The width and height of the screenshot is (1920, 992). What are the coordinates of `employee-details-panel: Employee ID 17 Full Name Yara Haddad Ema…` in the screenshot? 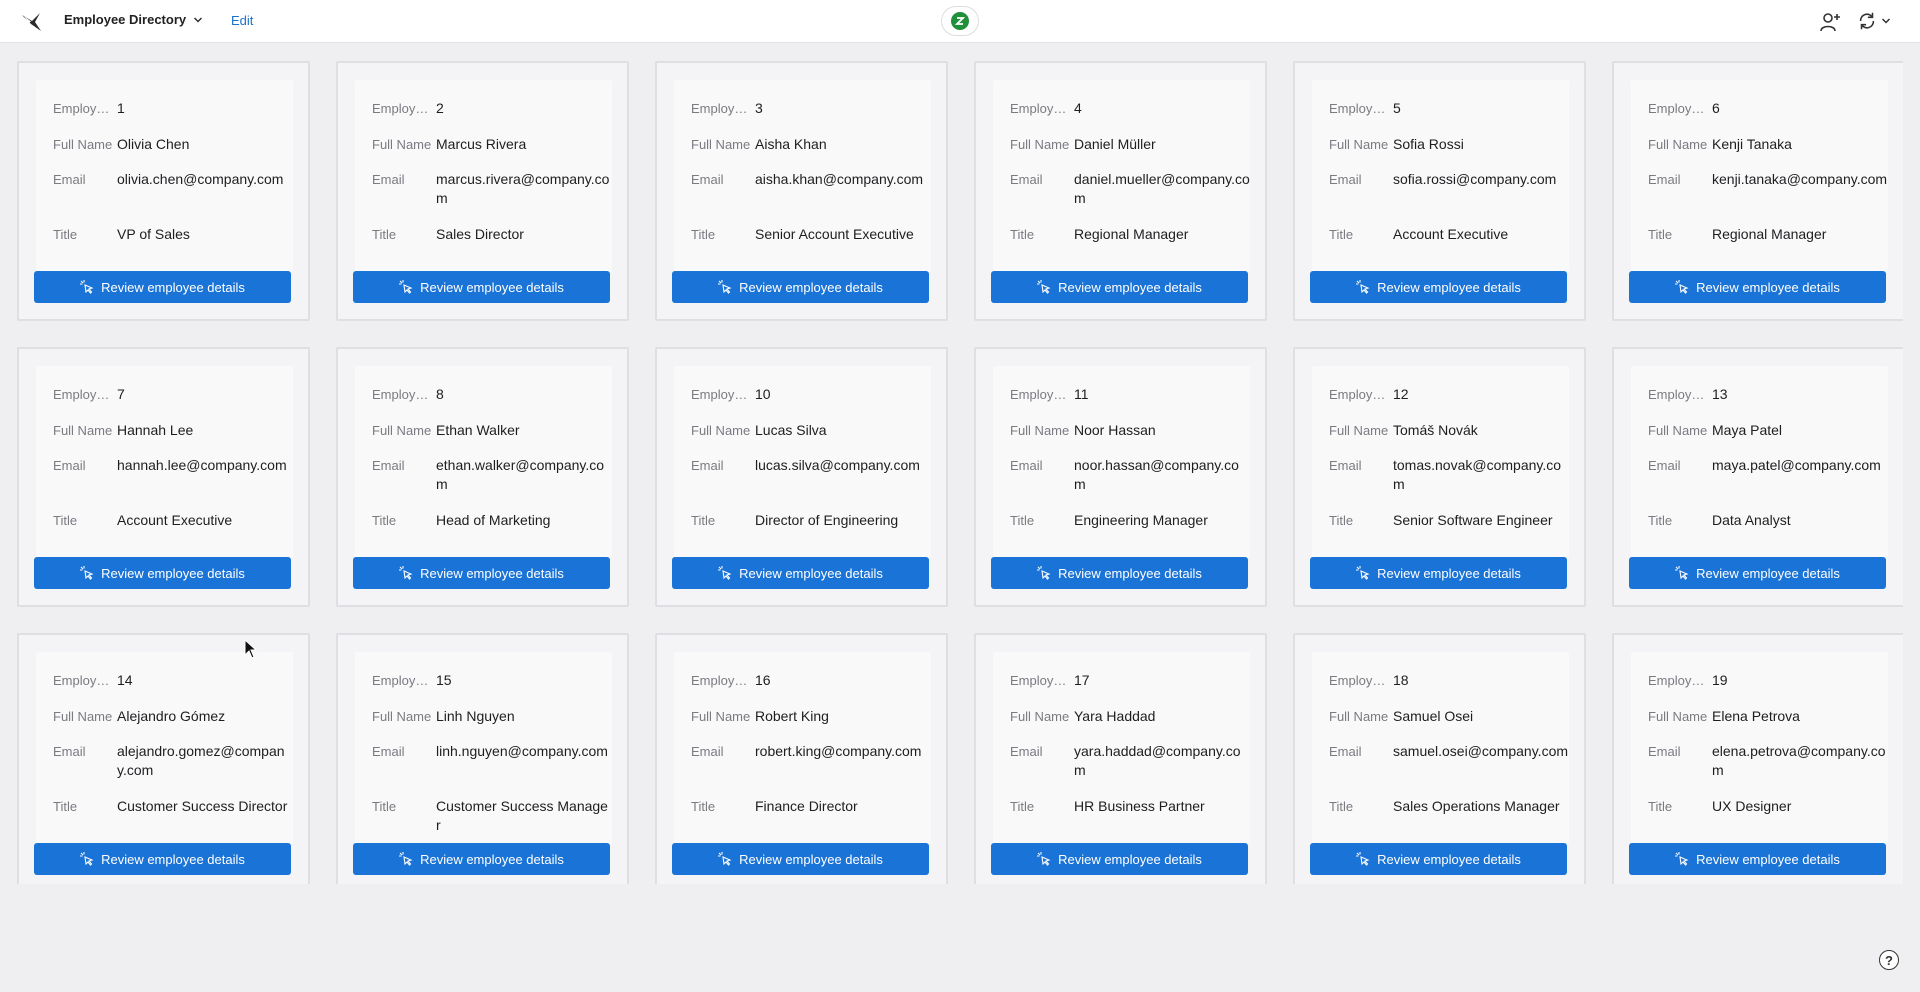 It's located at (1121, 748).